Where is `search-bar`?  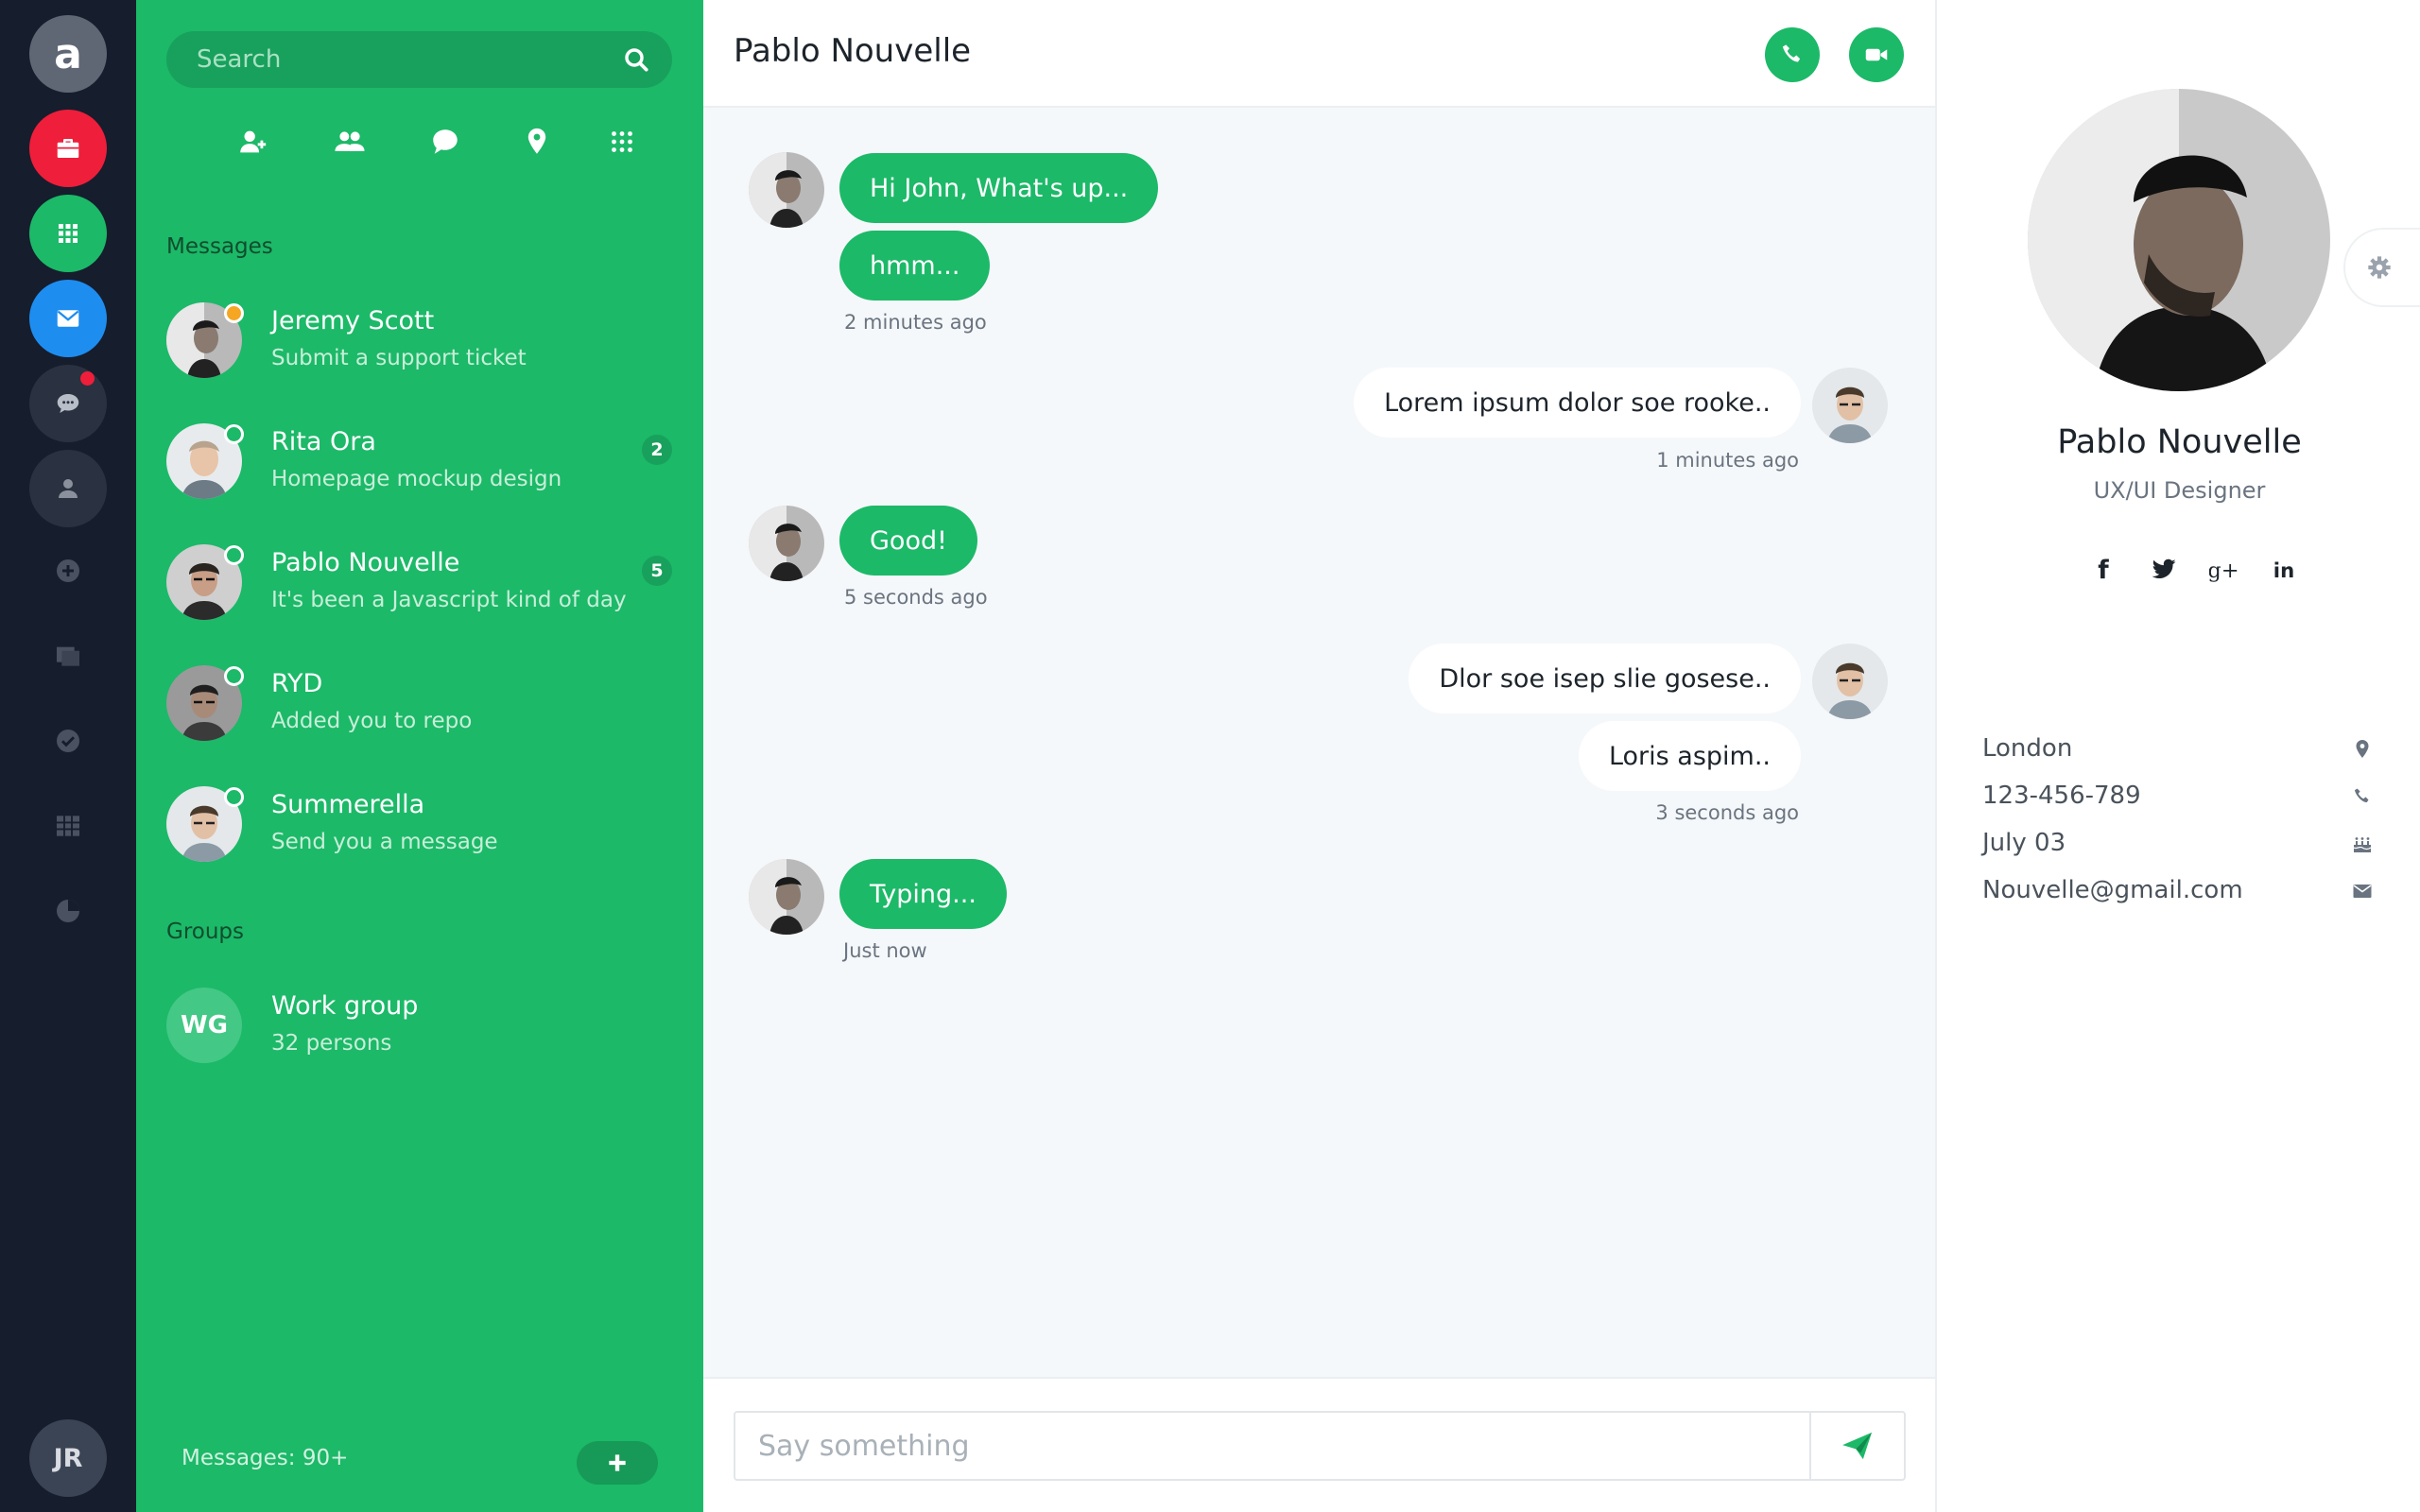
search-bar is located at coordinates (419, 59).